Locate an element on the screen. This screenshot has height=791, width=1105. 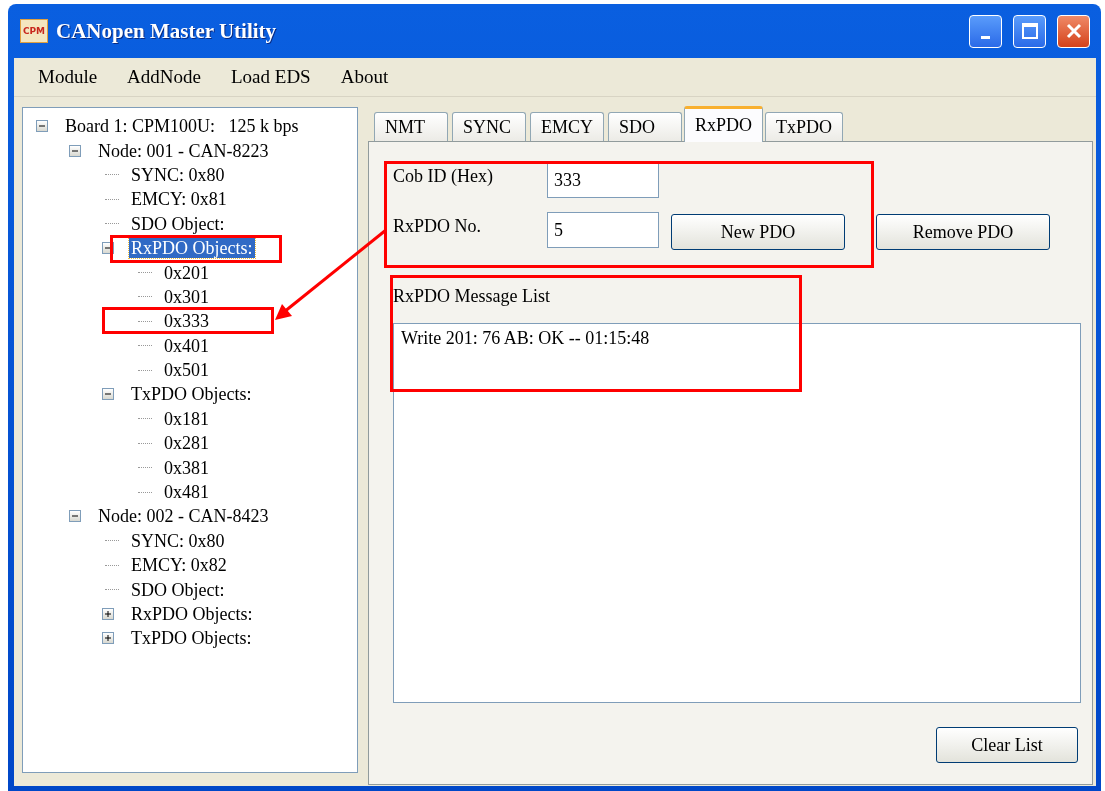
tree-item: EMCY: 0x82 is located at coordinates (179, 565).